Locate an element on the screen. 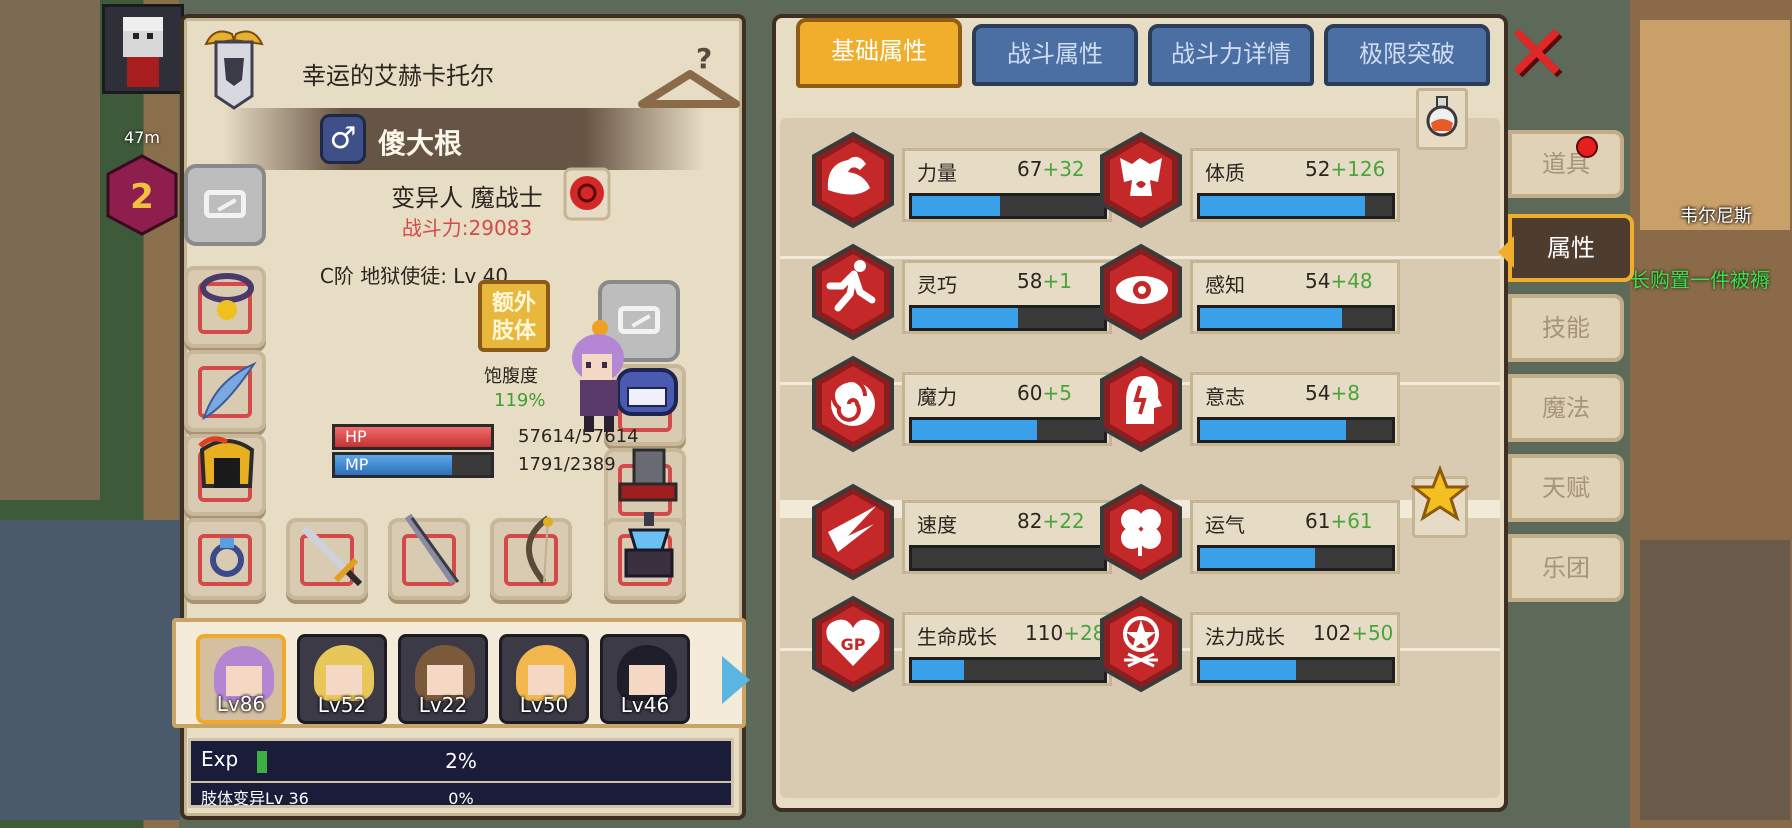 This screenshot has width=1792, height=828. close-icon: ✕ is located at coordinates (1538, 54).